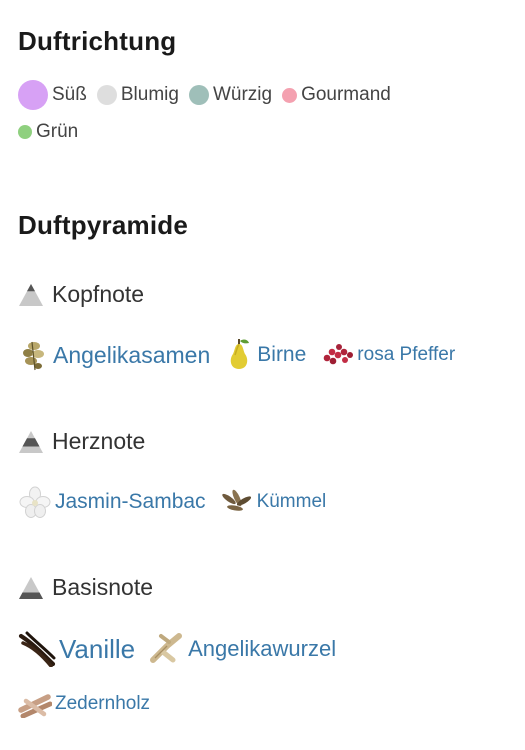 This screenshot has height=750, width=525. I want to click on note-label: Zedernholz, so click(103, 703).